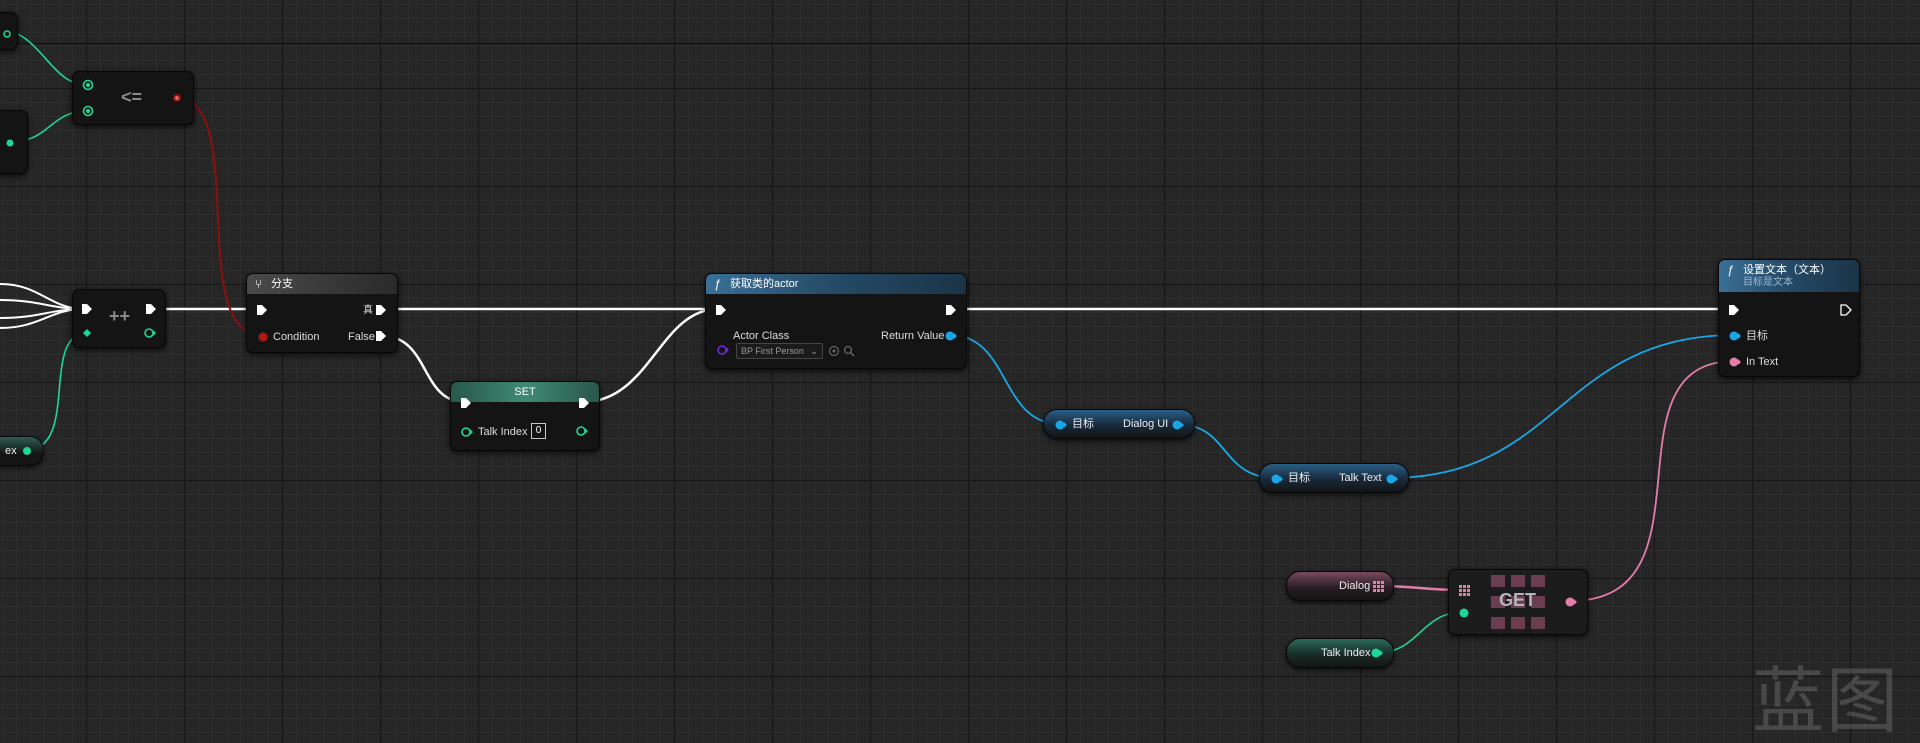 This screenshot has height=743, width=1920. What do you see at coordinates (1562, 406) in the screenshot?
I see `object-wire-talktext-to-settext` at bounding box center [1562, 406].